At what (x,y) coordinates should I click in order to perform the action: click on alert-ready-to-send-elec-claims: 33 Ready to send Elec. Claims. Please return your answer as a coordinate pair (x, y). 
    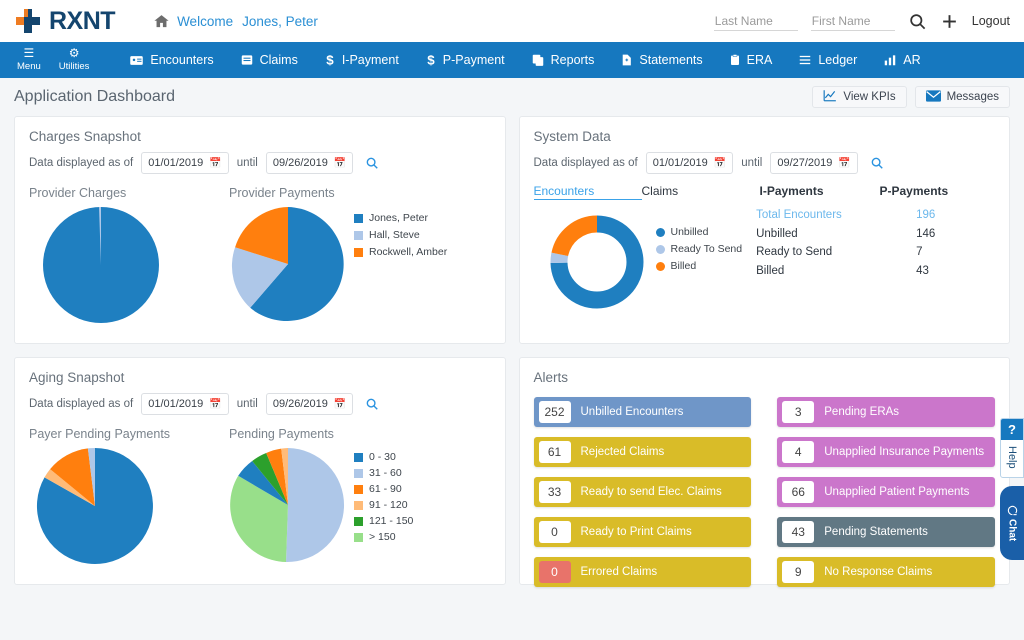
    Looking at the image, I should click on (642, 492).